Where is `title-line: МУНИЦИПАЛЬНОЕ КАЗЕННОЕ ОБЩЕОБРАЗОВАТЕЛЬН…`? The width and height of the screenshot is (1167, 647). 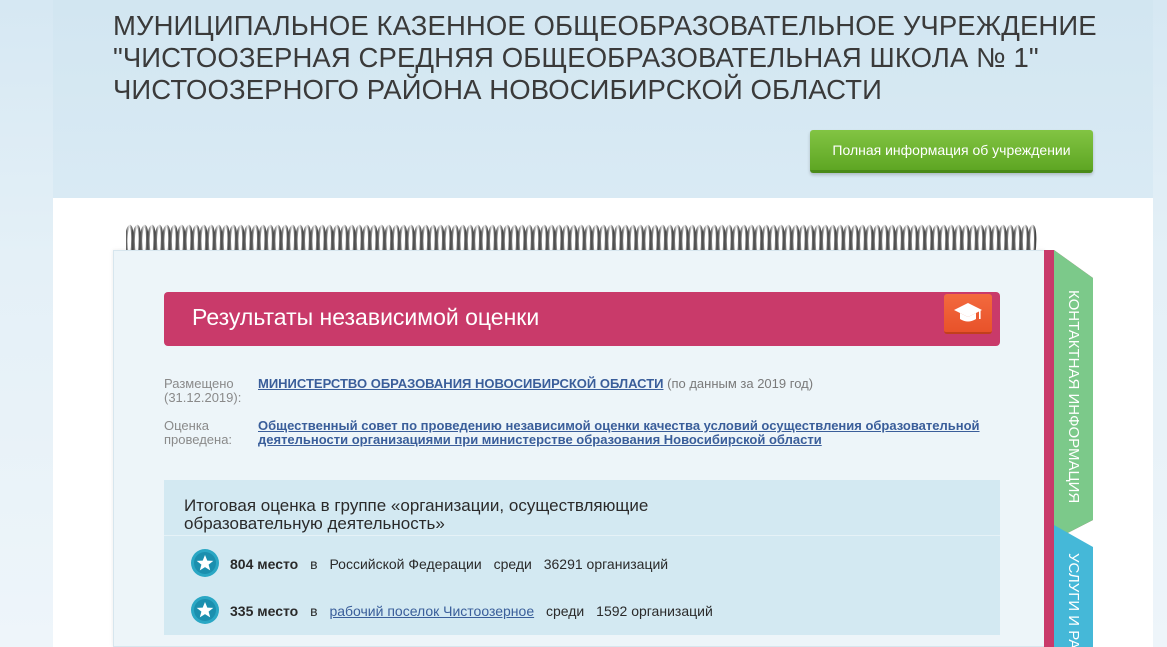
title-line: МУНИЦИПАЛЬНОЕ КАЗЕННОЕ ОБЩЕОБРАЗОВАТЕЛЬН… is located at coordinates (605, 25).